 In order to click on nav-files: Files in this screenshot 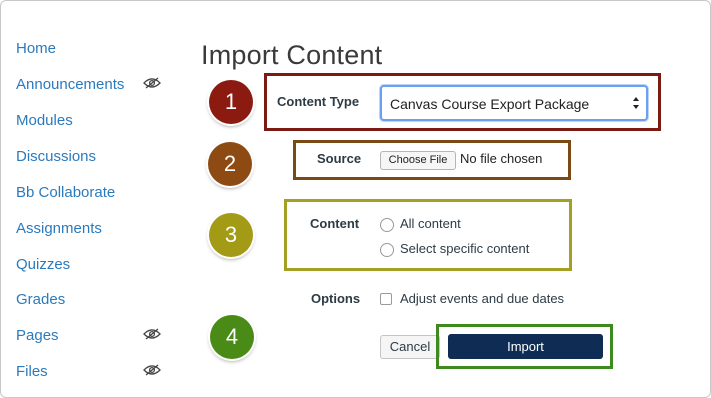, I will do `click(32, 371)`.